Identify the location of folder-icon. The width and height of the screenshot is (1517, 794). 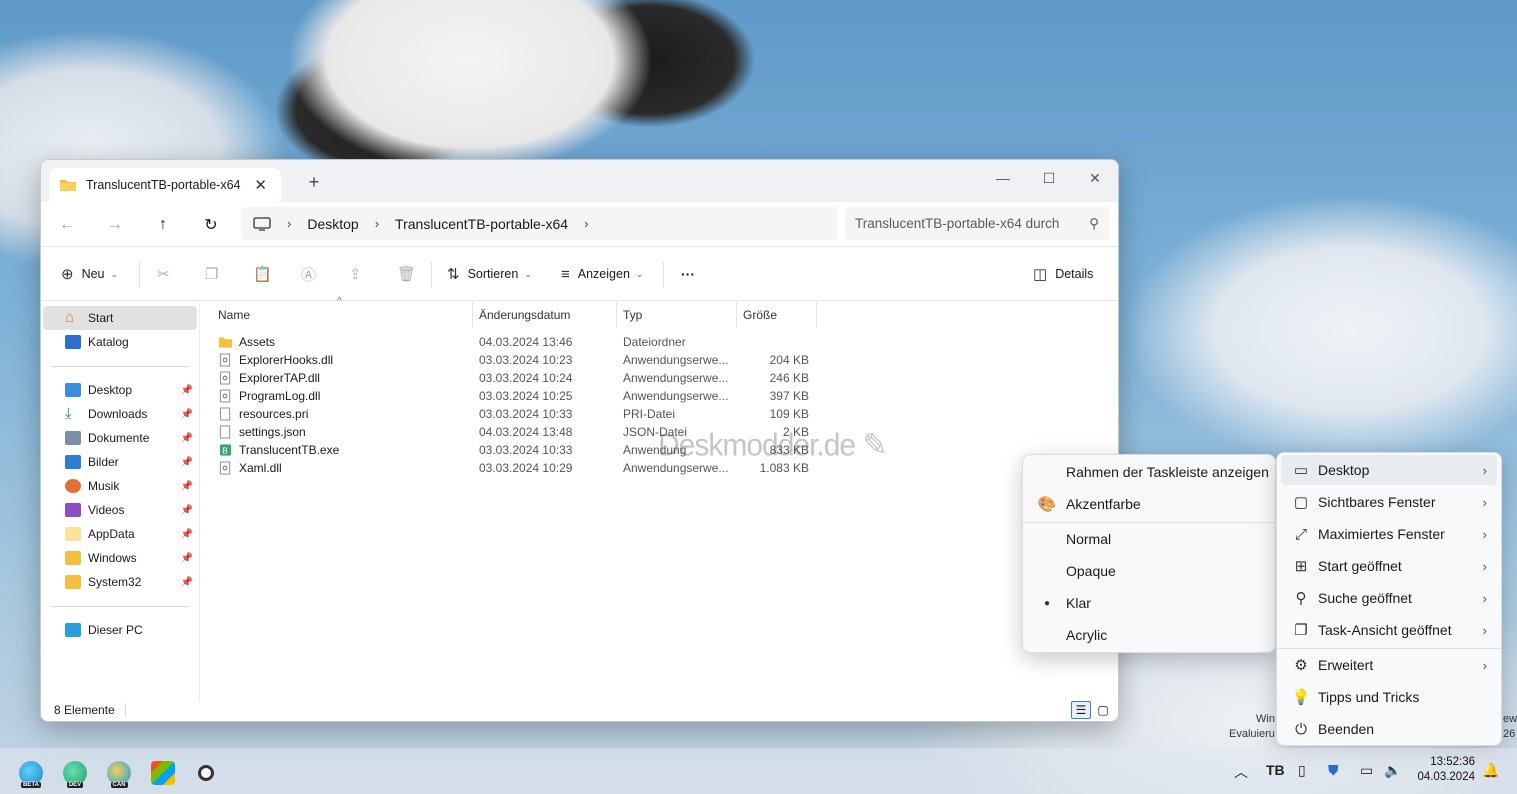
(225, 342).